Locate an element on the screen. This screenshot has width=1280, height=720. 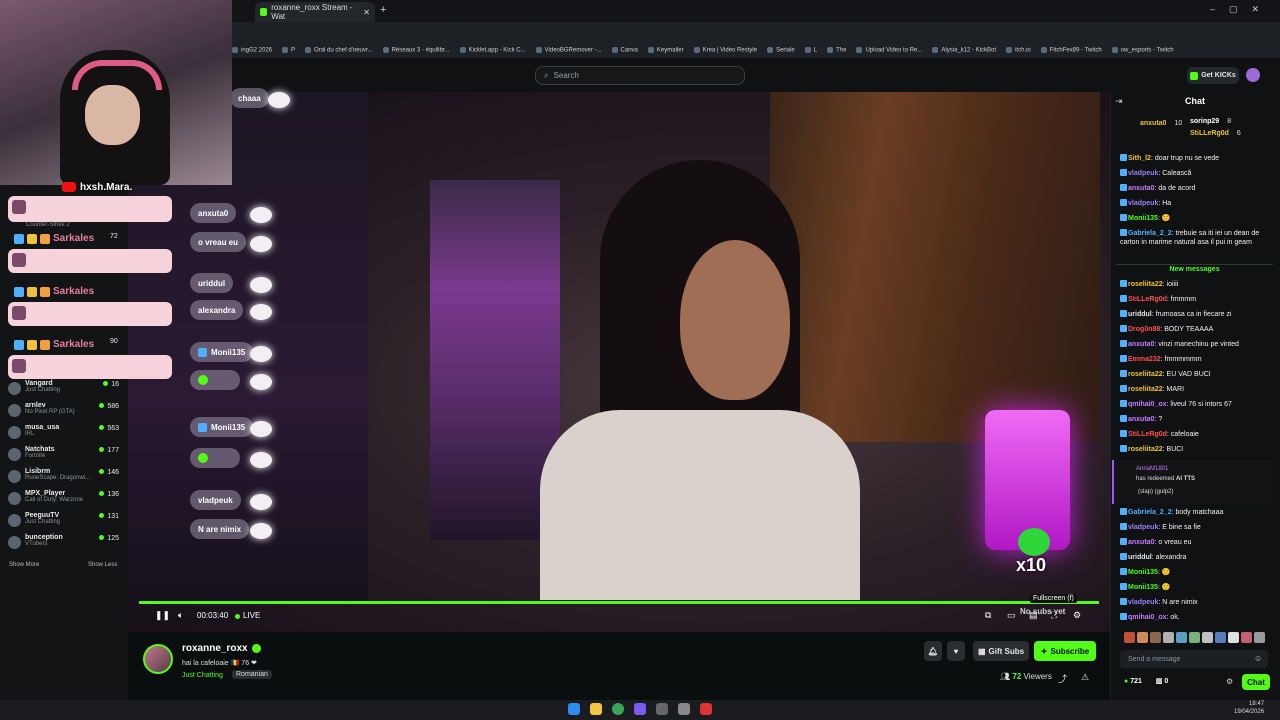
discord-icon is located at coordinates (640, 709).